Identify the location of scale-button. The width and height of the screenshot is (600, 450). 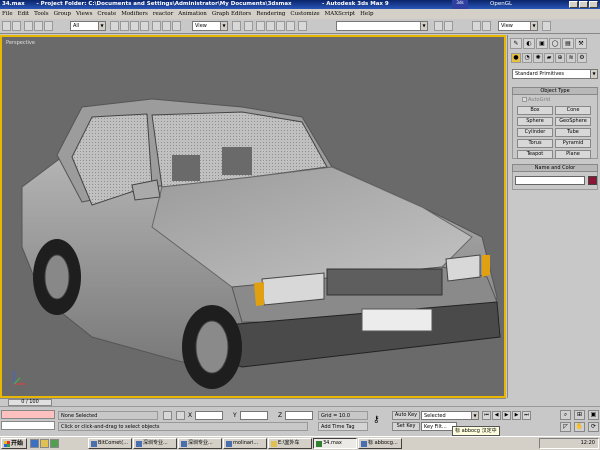
(176, 26).